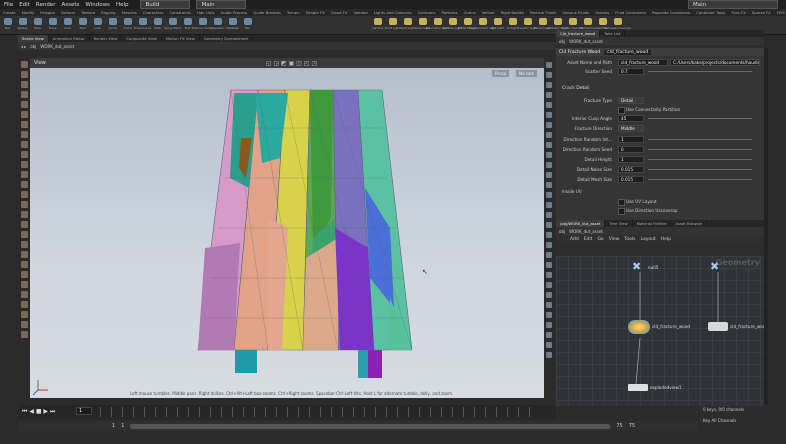 This screenshot has height=444, width=786. What do you see at coordinates (127, 25) in the screenshot?
I see `create-tool-8: Curve` at bounding box center [127, 25].